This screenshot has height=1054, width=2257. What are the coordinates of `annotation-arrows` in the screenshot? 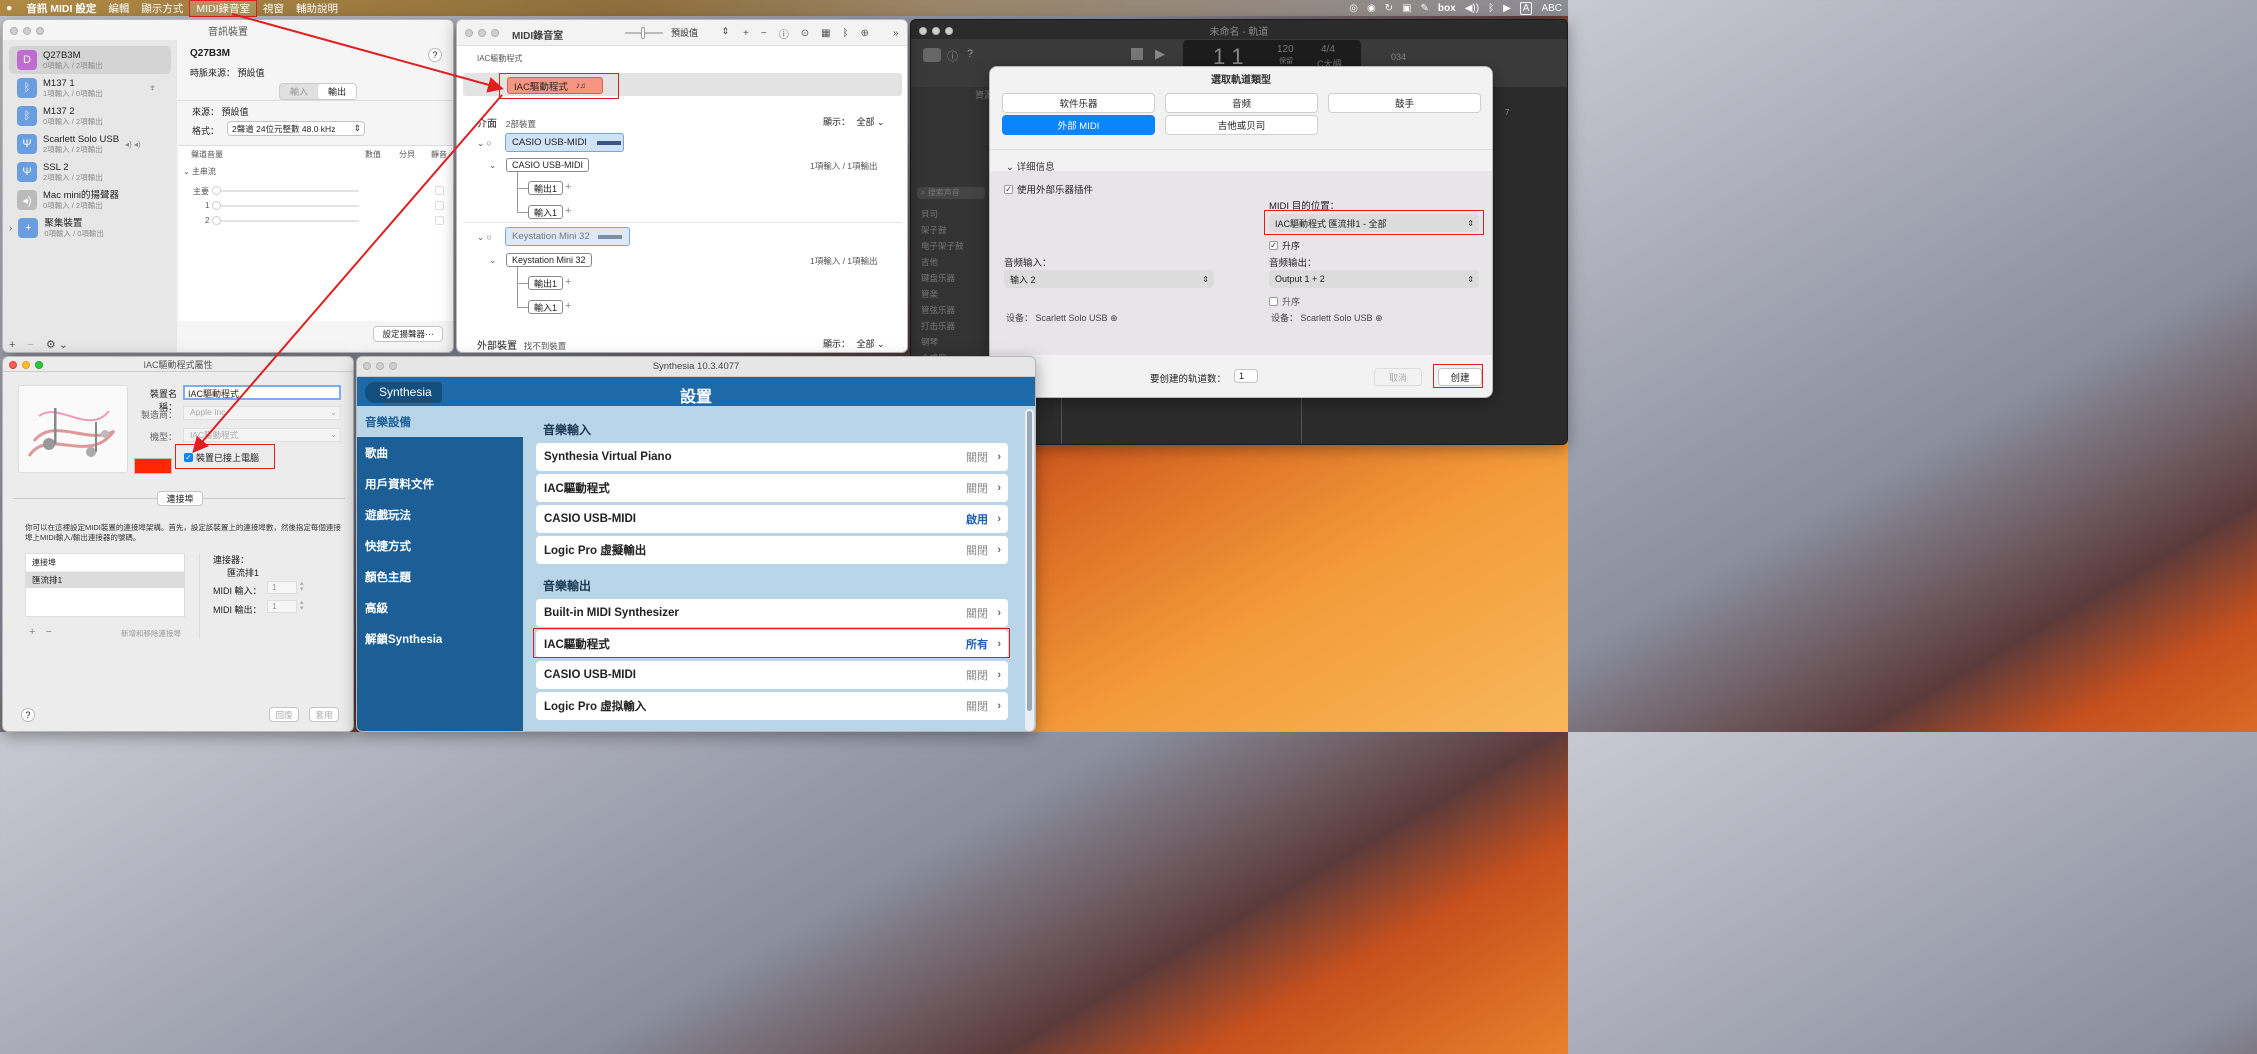 It's located at (348, 233).